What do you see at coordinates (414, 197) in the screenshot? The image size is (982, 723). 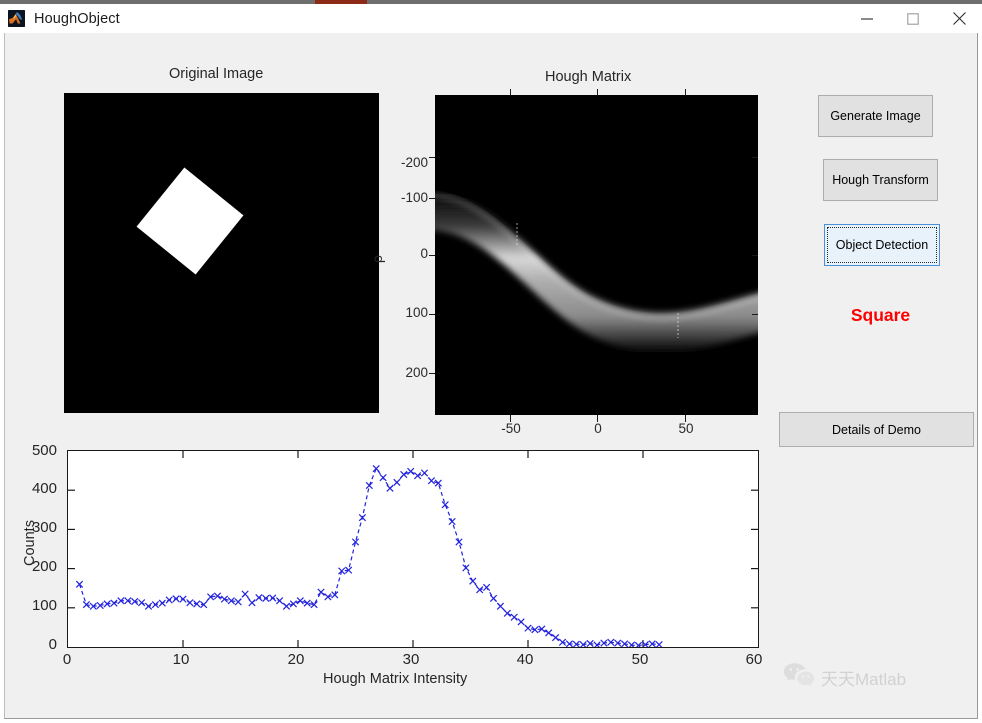 I see `hough-ytick-label: -100` at bounding box center [414, 197].